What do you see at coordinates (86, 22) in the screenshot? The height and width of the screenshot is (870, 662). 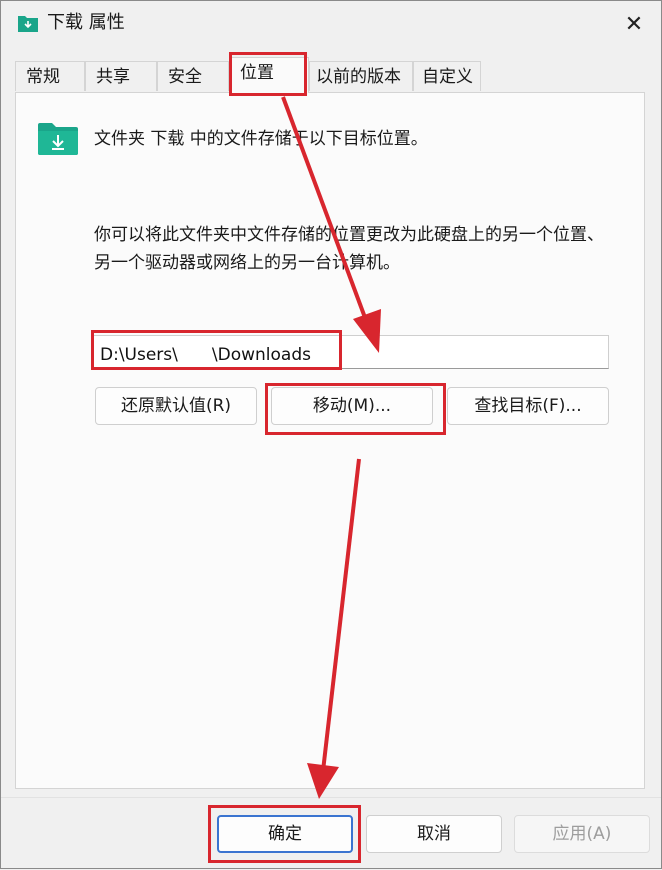 I see `window-title: 下载 属性` at bounding box center [86, 22].